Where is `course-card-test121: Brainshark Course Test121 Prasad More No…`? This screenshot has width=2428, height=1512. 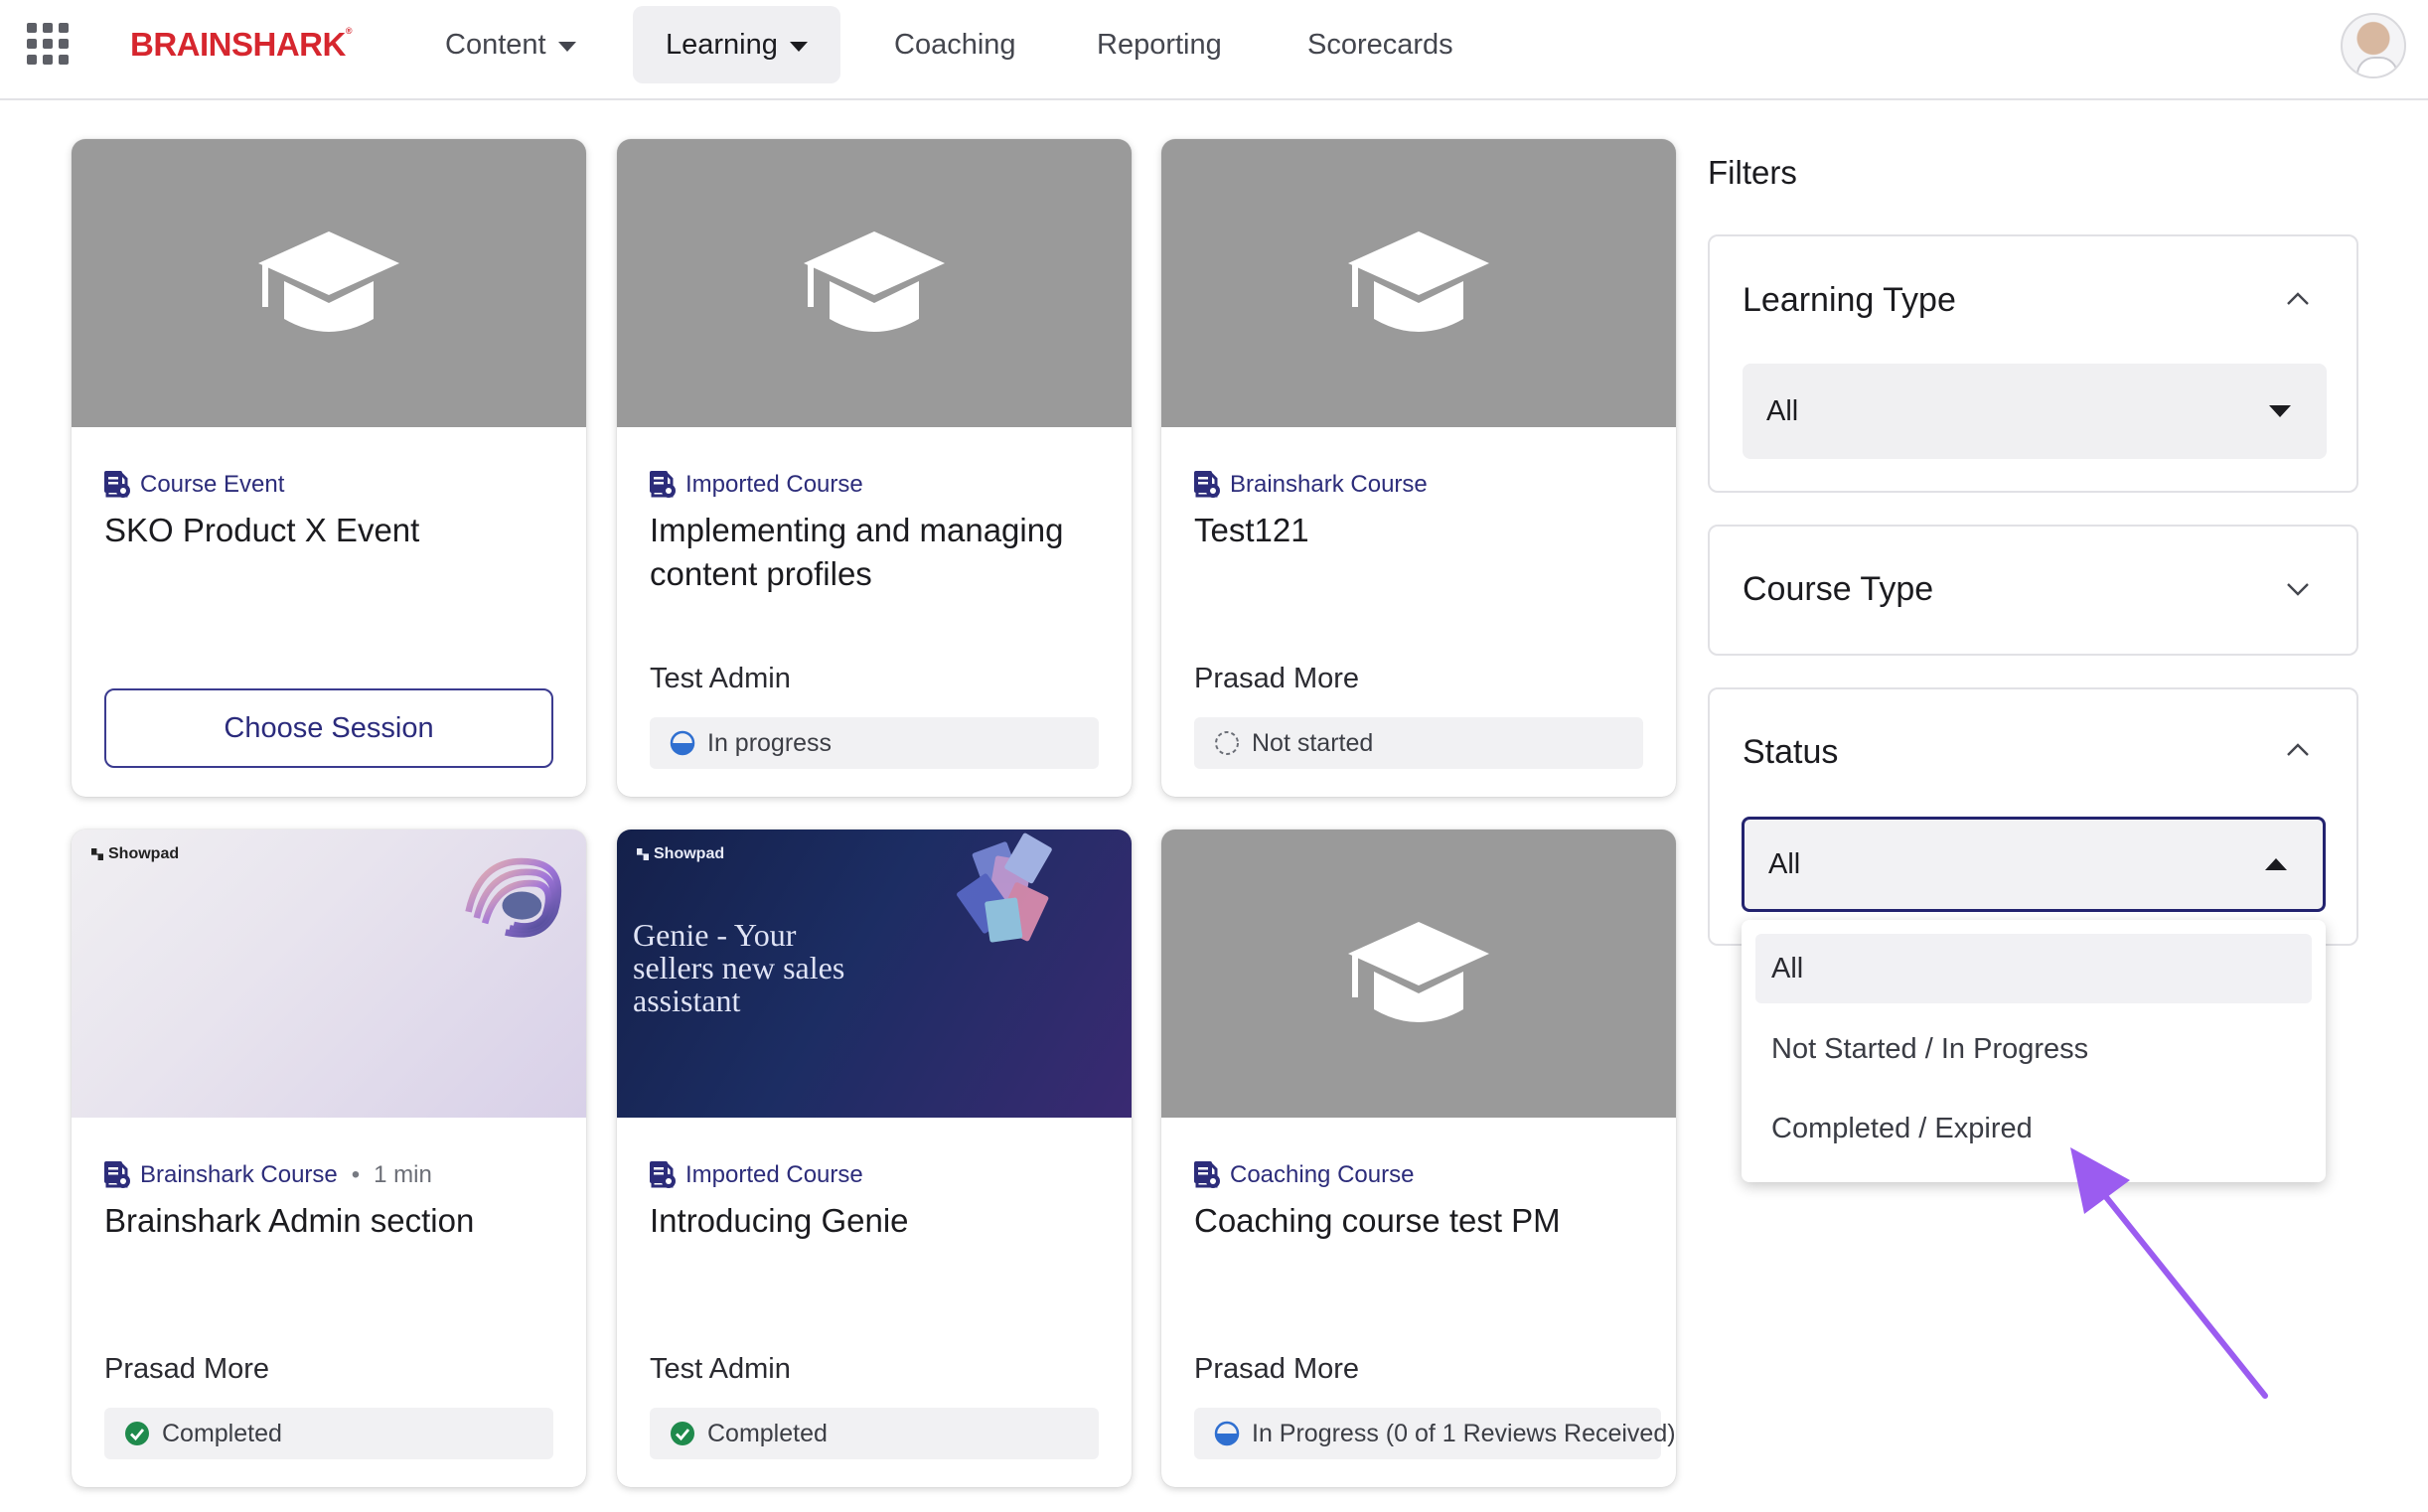
course-card-test121: Brainshark Course Test121 Prasad More No… is located at coordinates (1419, 468).